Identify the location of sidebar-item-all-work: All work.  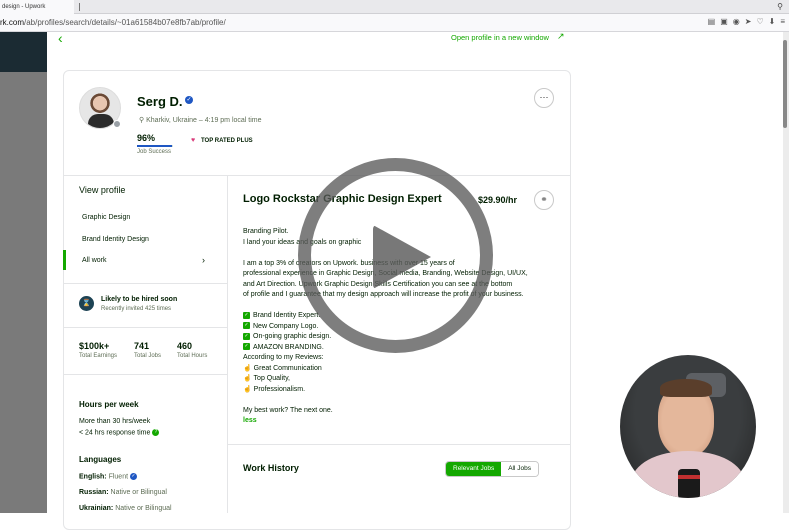
(94, 260).